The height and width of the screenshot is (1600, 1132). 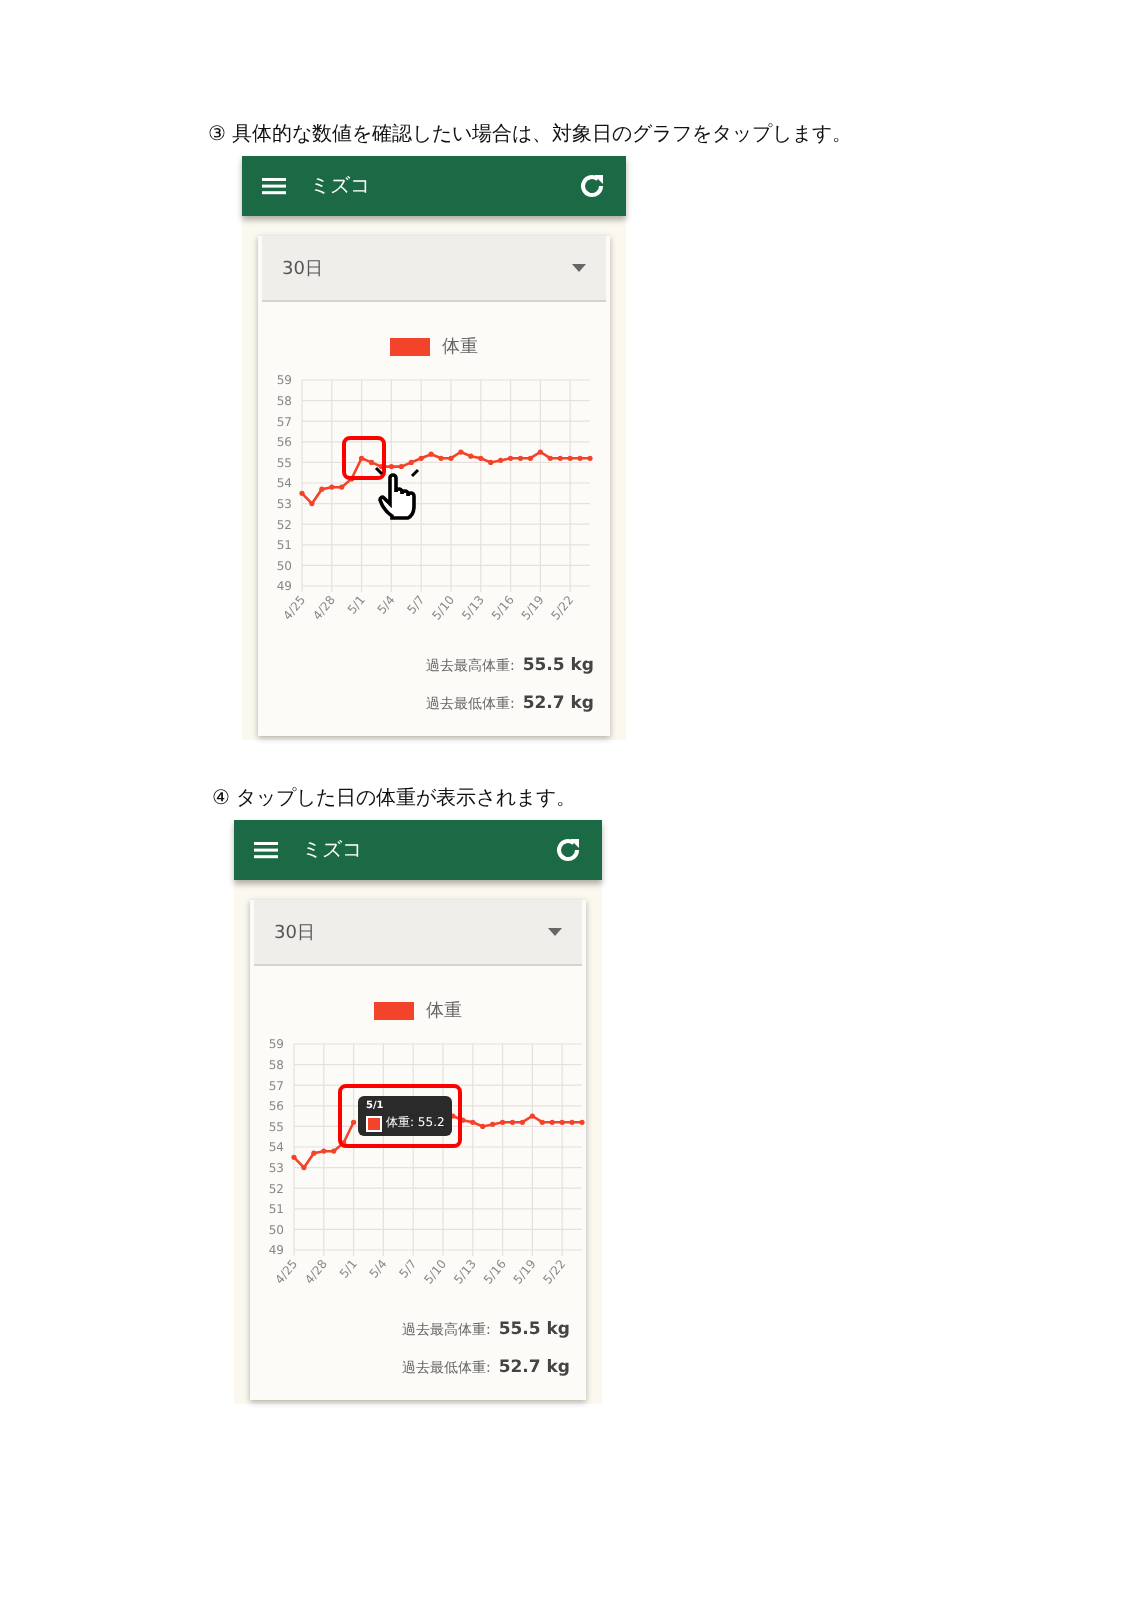 What do you see at coordinates (394, 798) in the screenshot?
I see `instruction-text: ④ タップした日の体重が表示されます。` at bounding box center [394, 798].